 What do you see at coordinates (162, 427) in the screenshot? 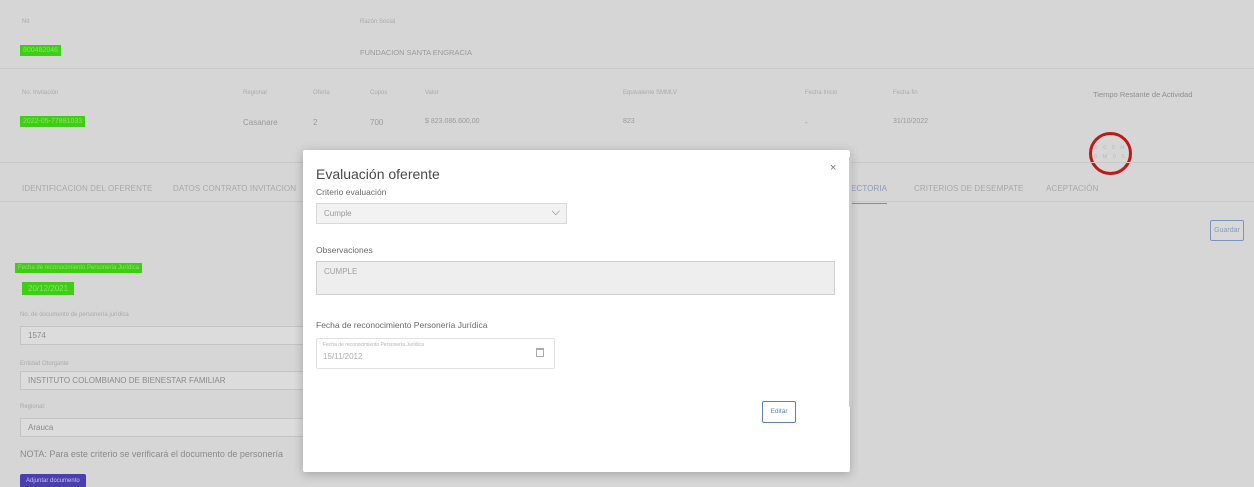
I see `regional-select: Arauca` at bounding box center [162, 427].